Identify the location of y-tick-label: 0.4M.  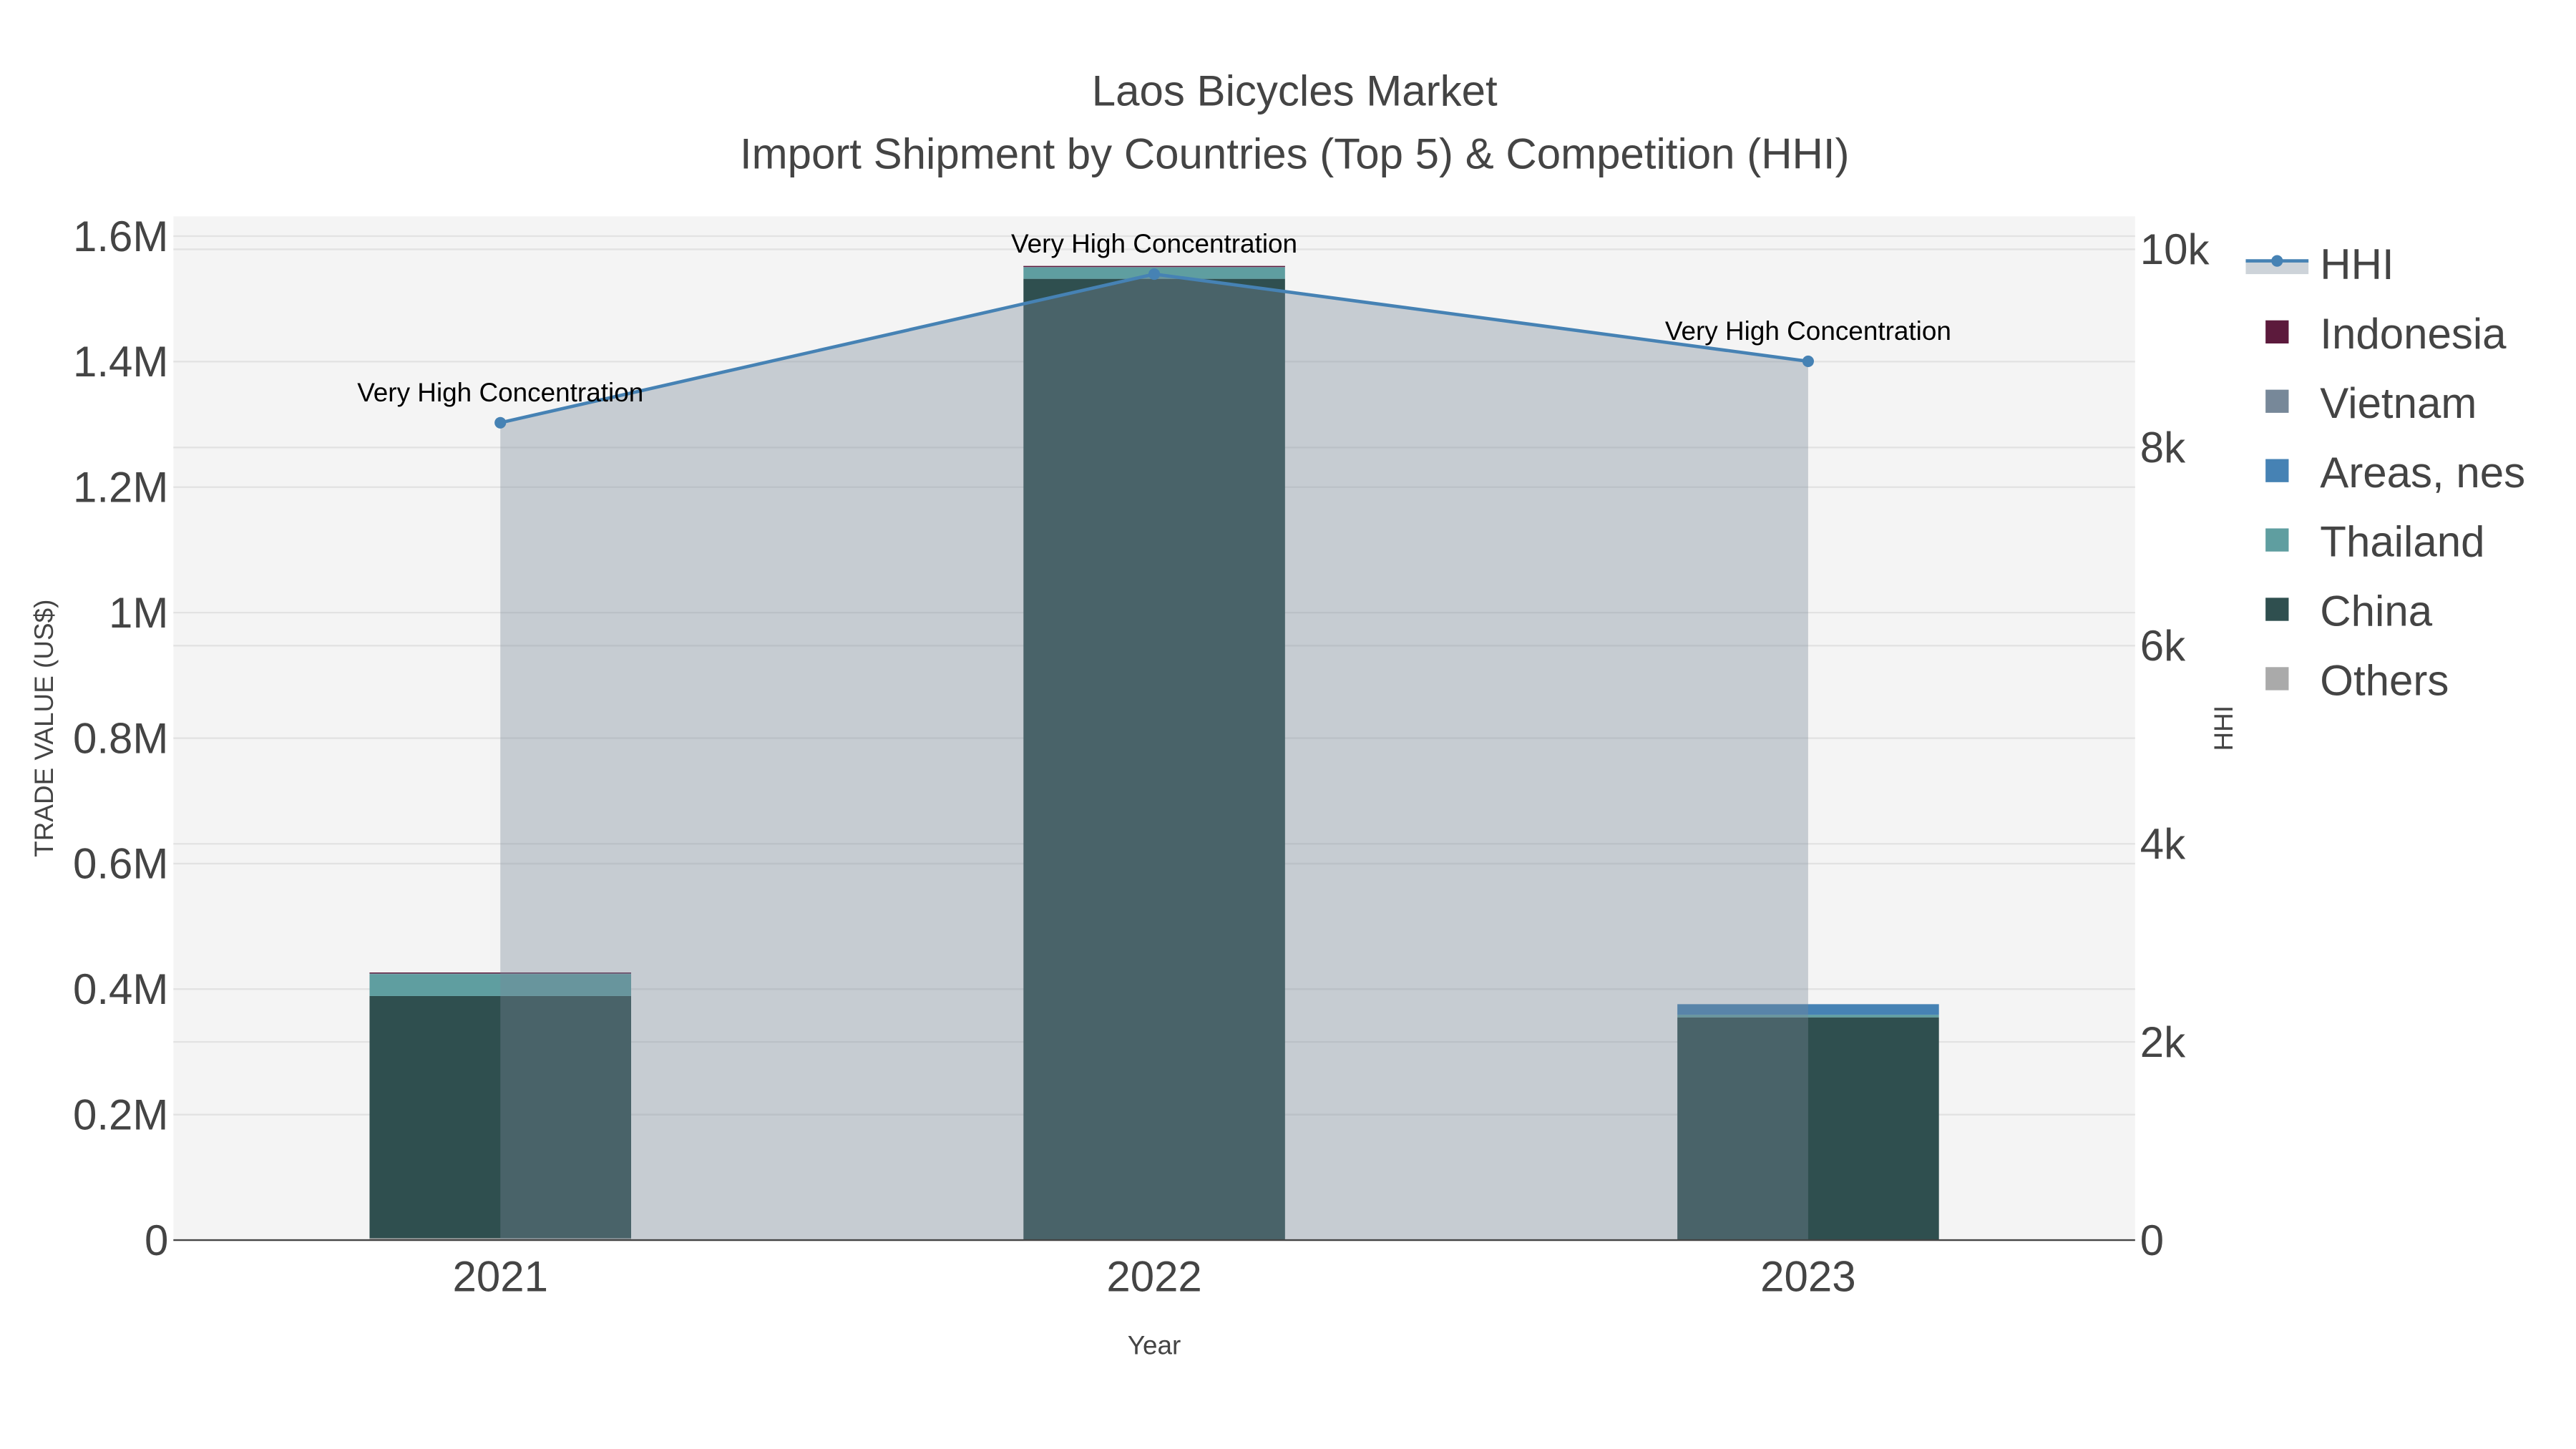
(120, 989).